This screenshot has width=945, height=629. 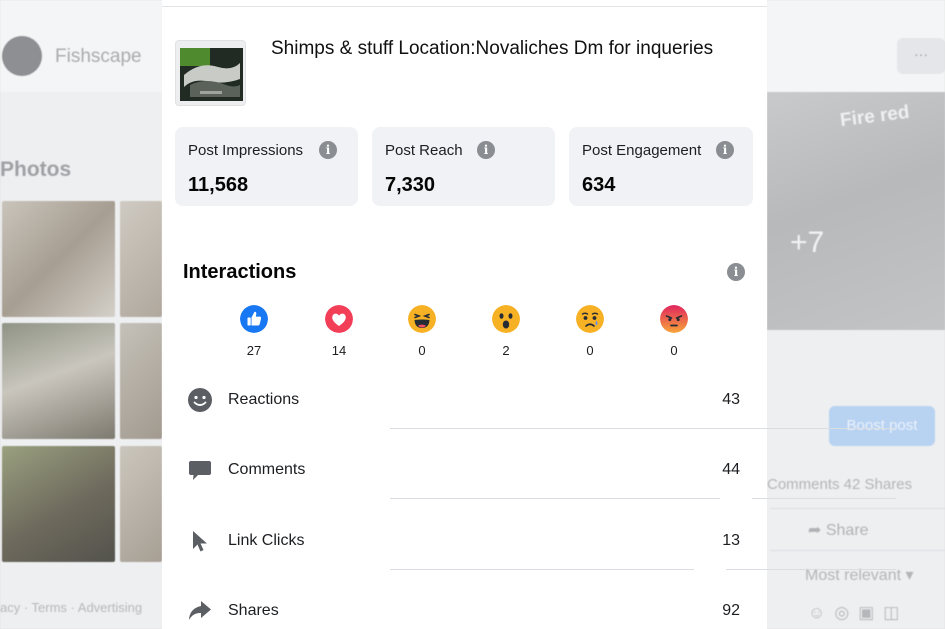 I want to click on more-photos-count: +7, so click(x=807, y=243).